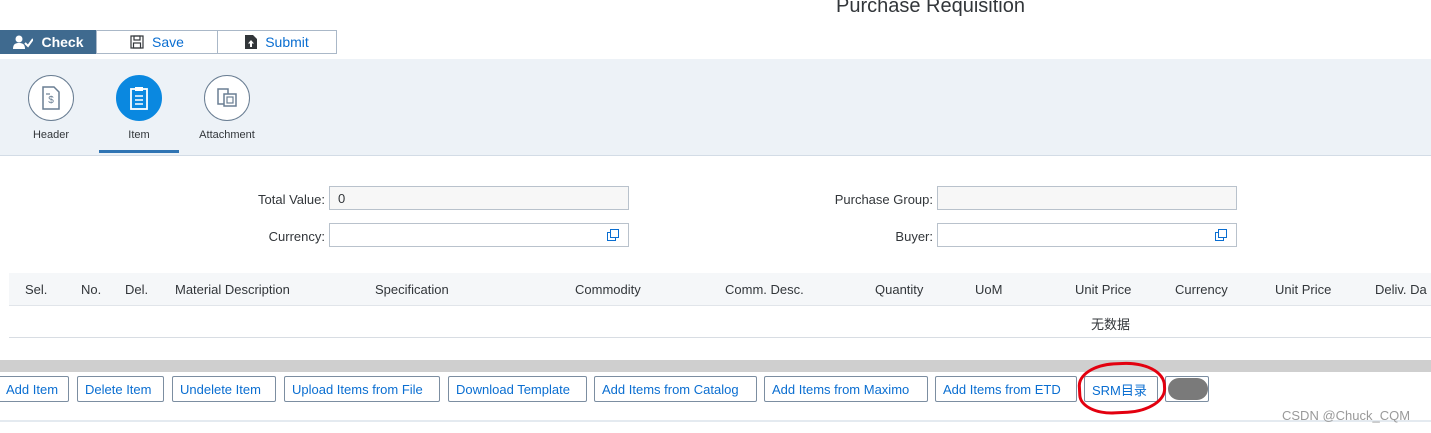 This screenshot has width=1431, height=433. What do you see at coordinates (846, 389) in the screenshot?
I see `add-items-from-maximo-button: Add Items from Maximo` at bounding box center [846, 389].